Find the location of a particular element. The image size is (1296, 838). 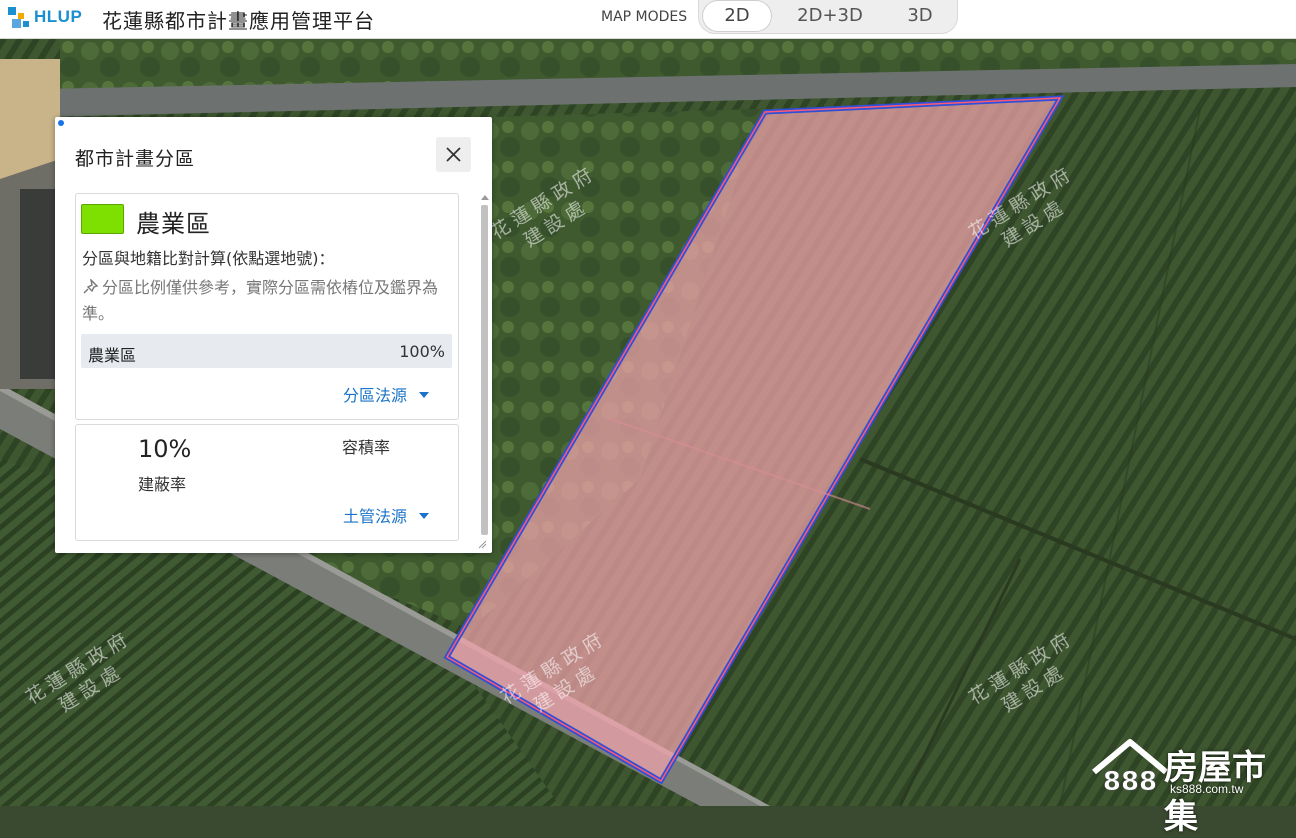

zone-note: 分區比例僅供參考，實際分區需依樁位及鑑界為準。 is located at coordinates (268, 301).